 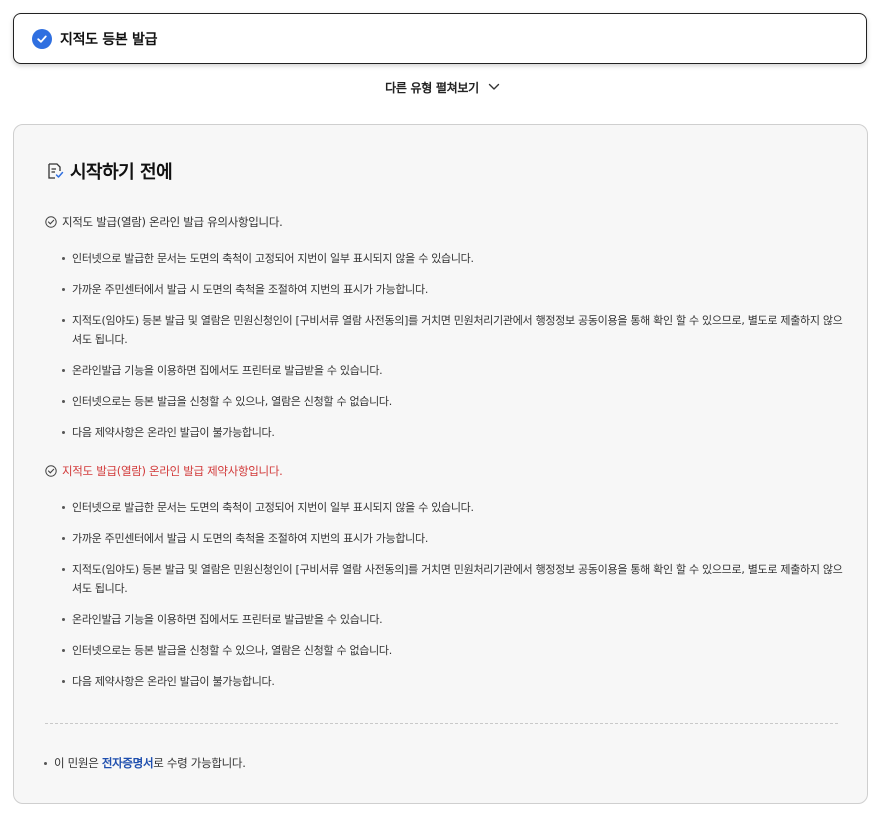 What do you see at coordinates (494, 87) in the screenshot?
I see `chevron-down-icon` at bounding box center [494, 87].